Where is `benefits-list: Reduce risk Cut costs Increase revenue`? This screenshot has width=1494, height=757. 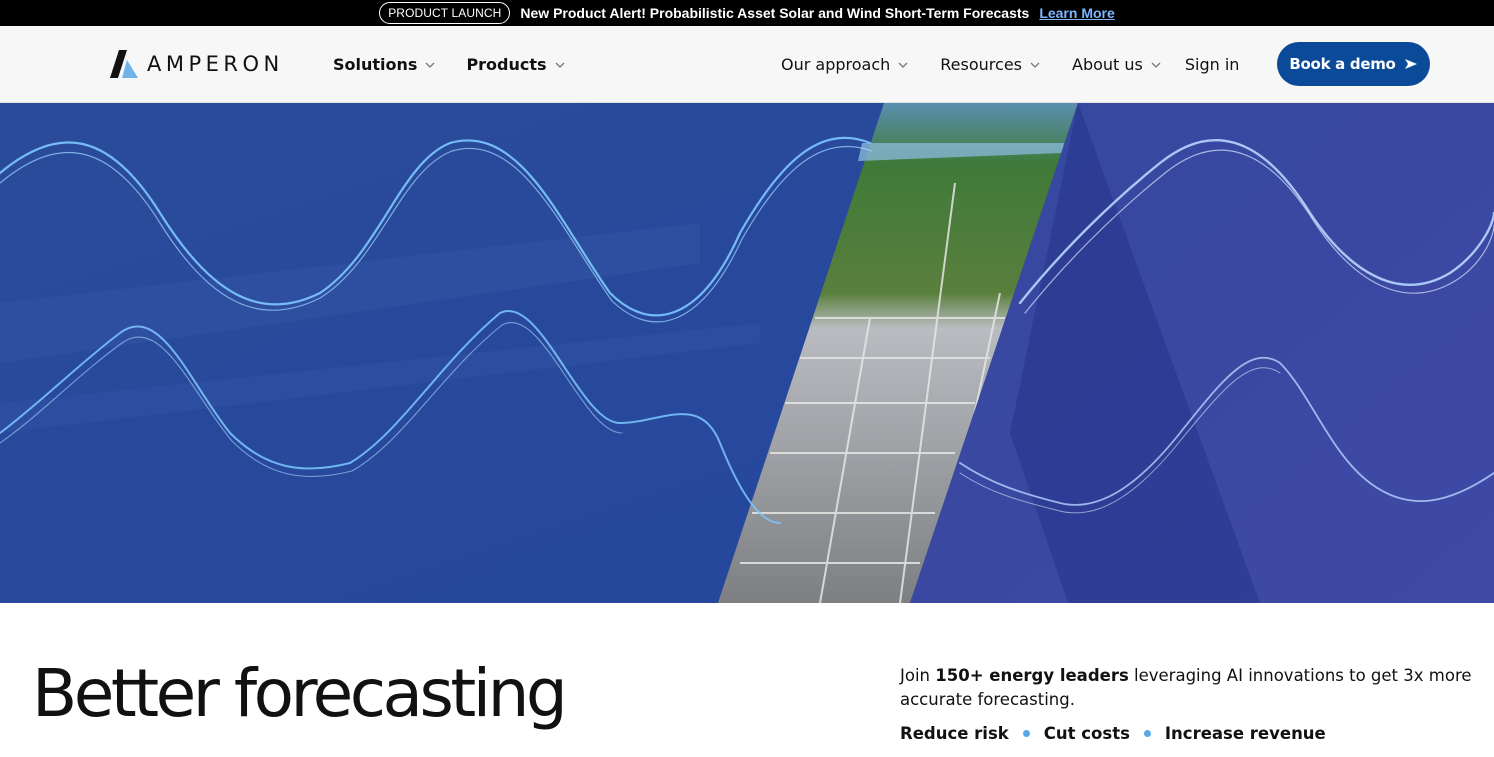 benefits-list: Reduce risk Cut costs Increase revenue is located at coordinates (1113, 733).